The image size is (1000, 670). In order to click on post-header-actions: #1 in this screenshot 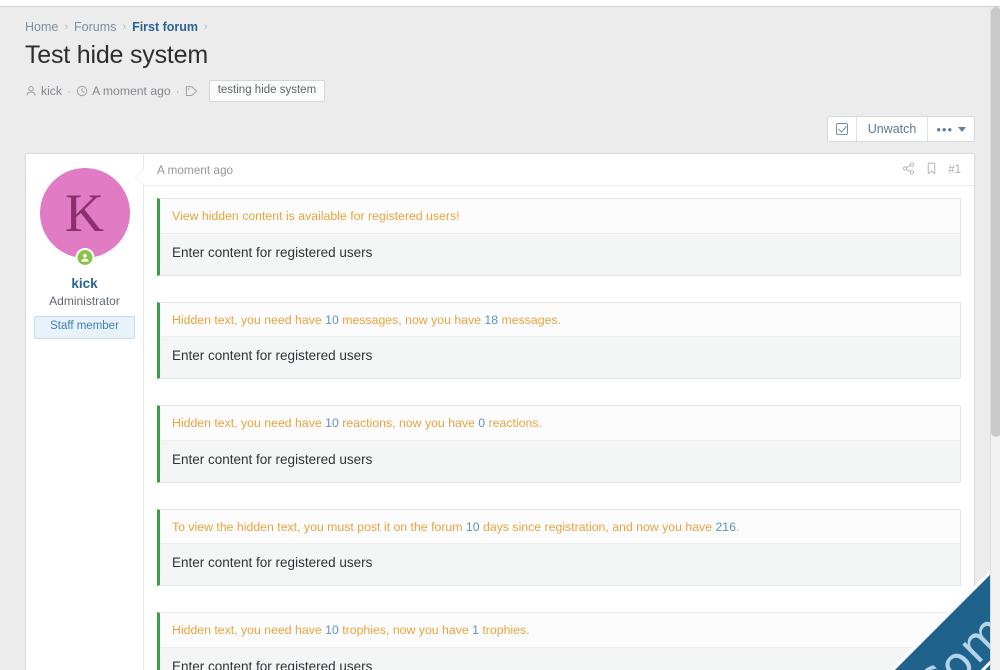, I will do `click(931, 170)`.